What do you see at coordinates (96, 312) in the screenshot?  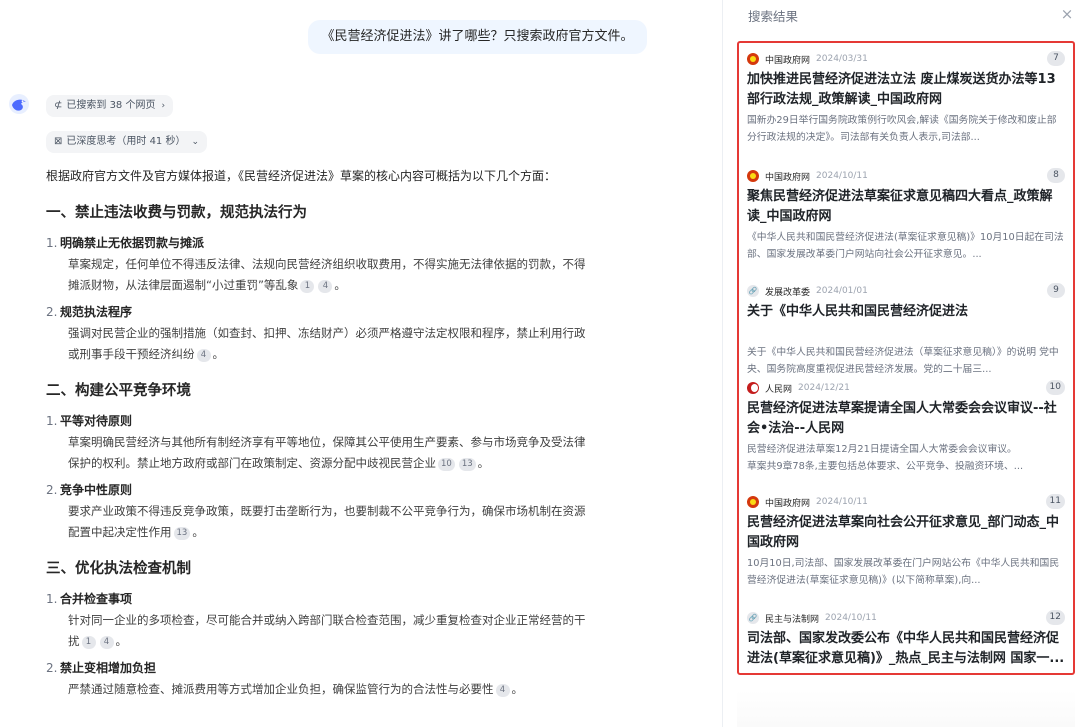 I see `list-item-title: 规范执法程序` at bounding box center [96, 312].